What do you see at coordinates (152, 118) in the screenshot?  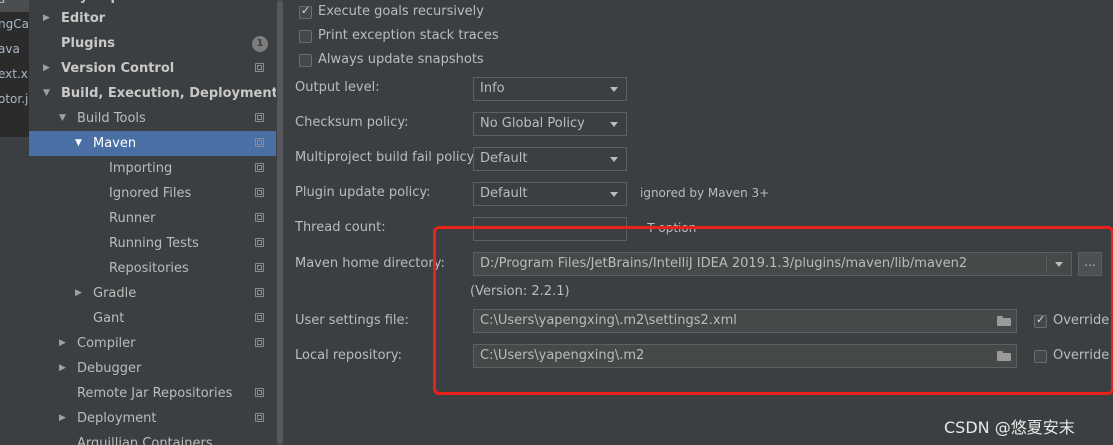 I see `tree-item-build-tools: ▼ Build Tools` at bounding box center [152, 118].